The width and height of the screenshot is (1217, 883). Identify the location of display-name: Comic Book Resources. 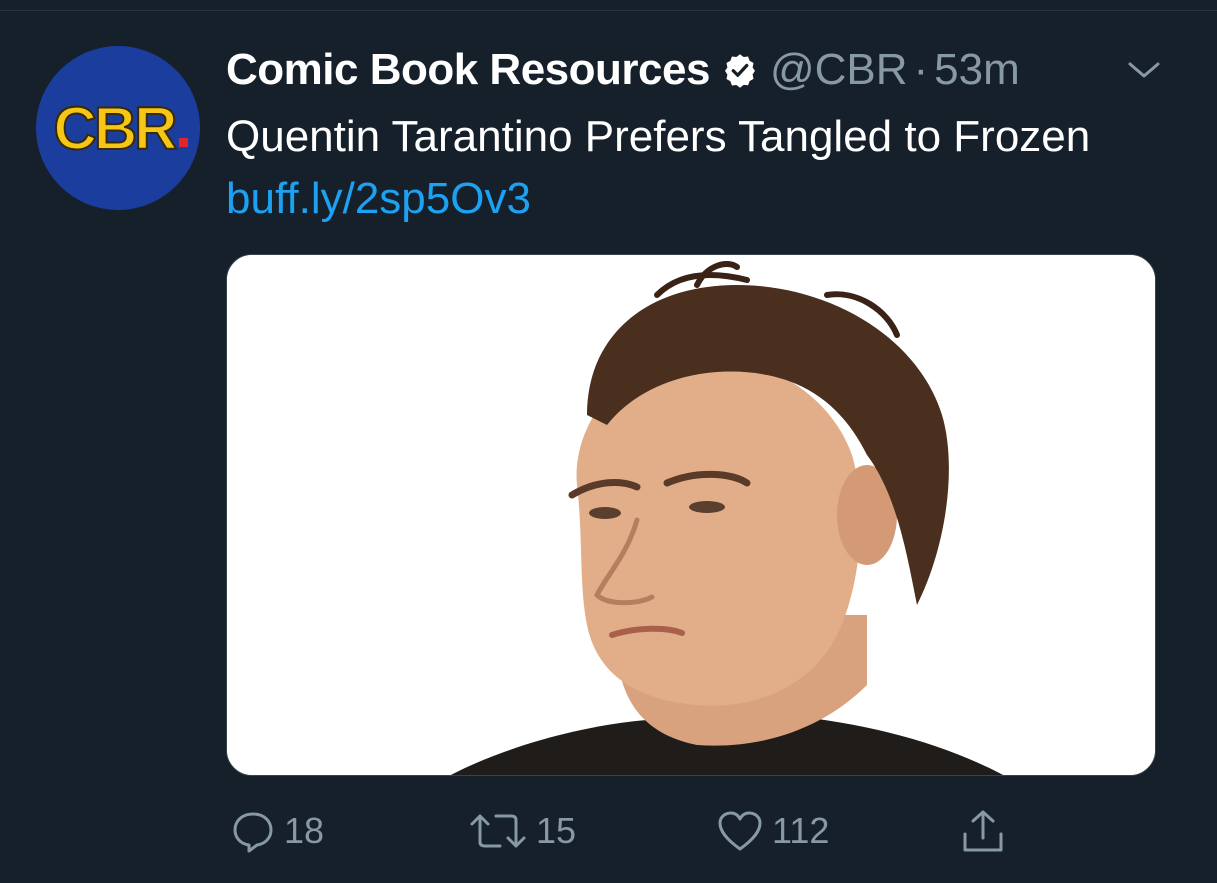
(468, 70).